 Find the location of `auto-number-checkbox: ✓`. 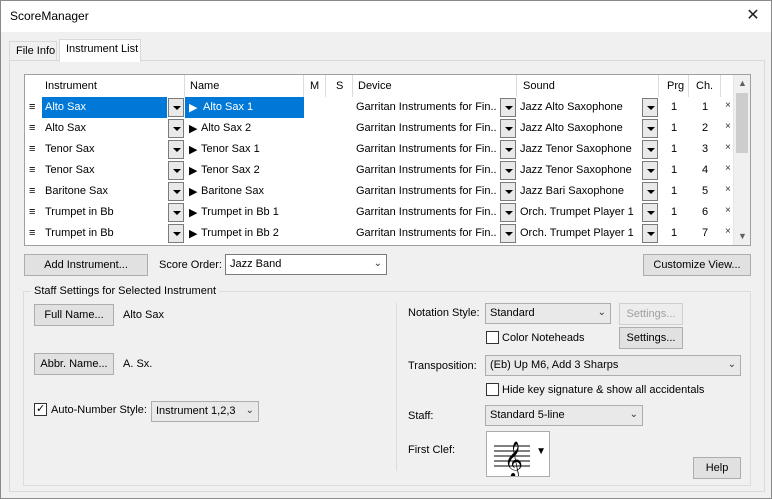

auto-number-checkbox: ✓ is located at coordinates (40, 409).